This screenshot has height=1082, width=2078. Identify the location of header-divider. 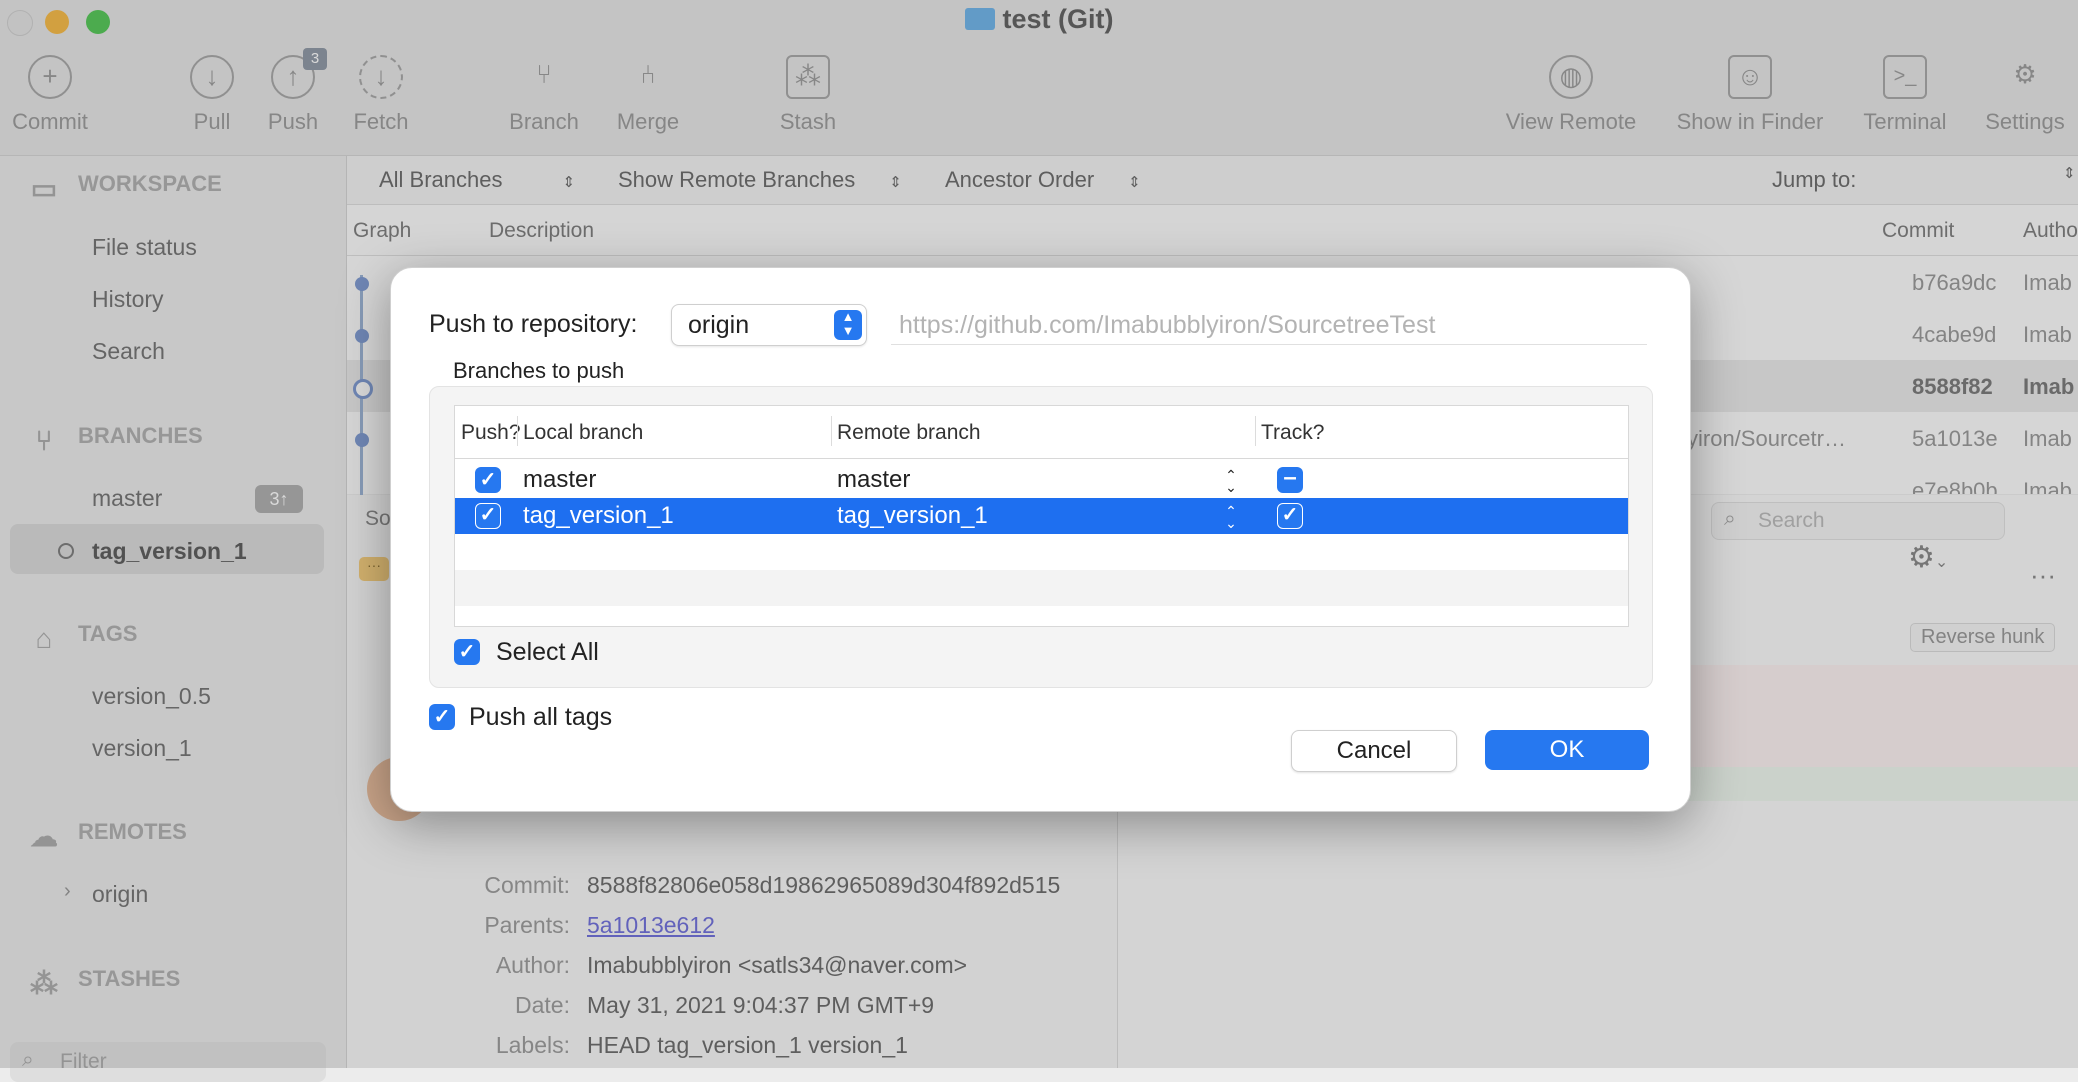
(1041, 458).